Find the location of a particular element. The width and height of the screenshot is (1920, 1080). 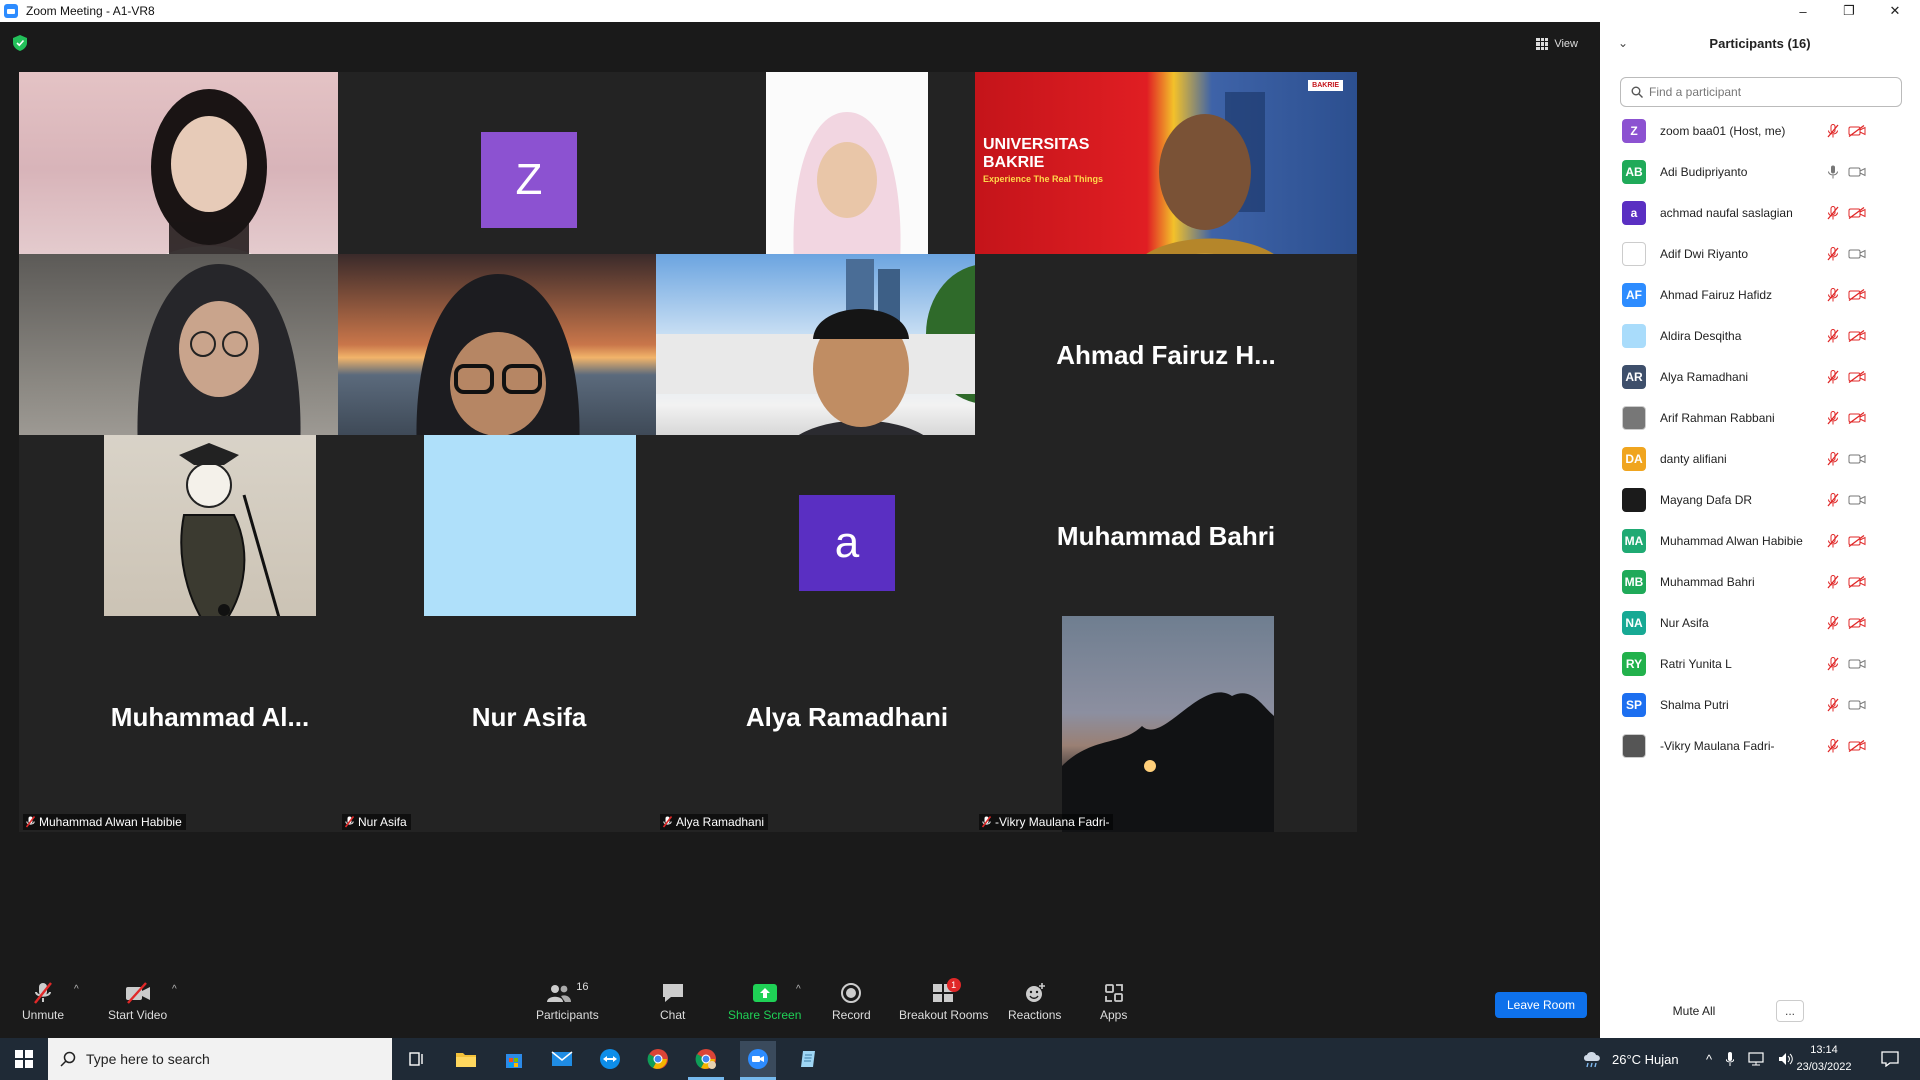

participant-row: DA danty alifiani is located at coordinates (1760, 458).